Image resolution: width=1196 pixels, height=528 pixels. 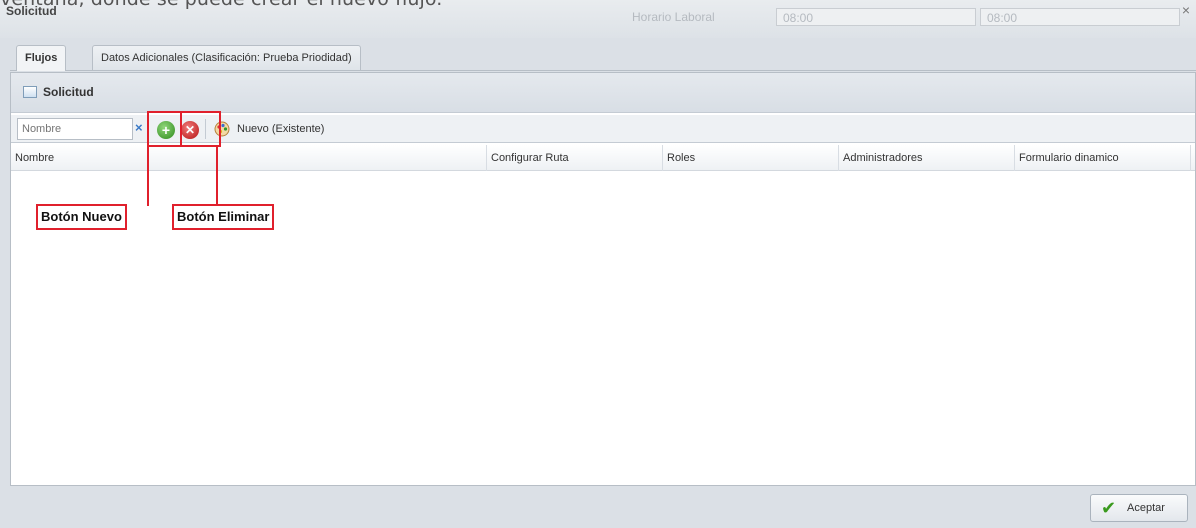 What do you see at coordinates (603, 129) in the screenshot?
I see `grid-toolbar: × + ✕ Nuevo (Existente)` at bounding box center [603, 129].